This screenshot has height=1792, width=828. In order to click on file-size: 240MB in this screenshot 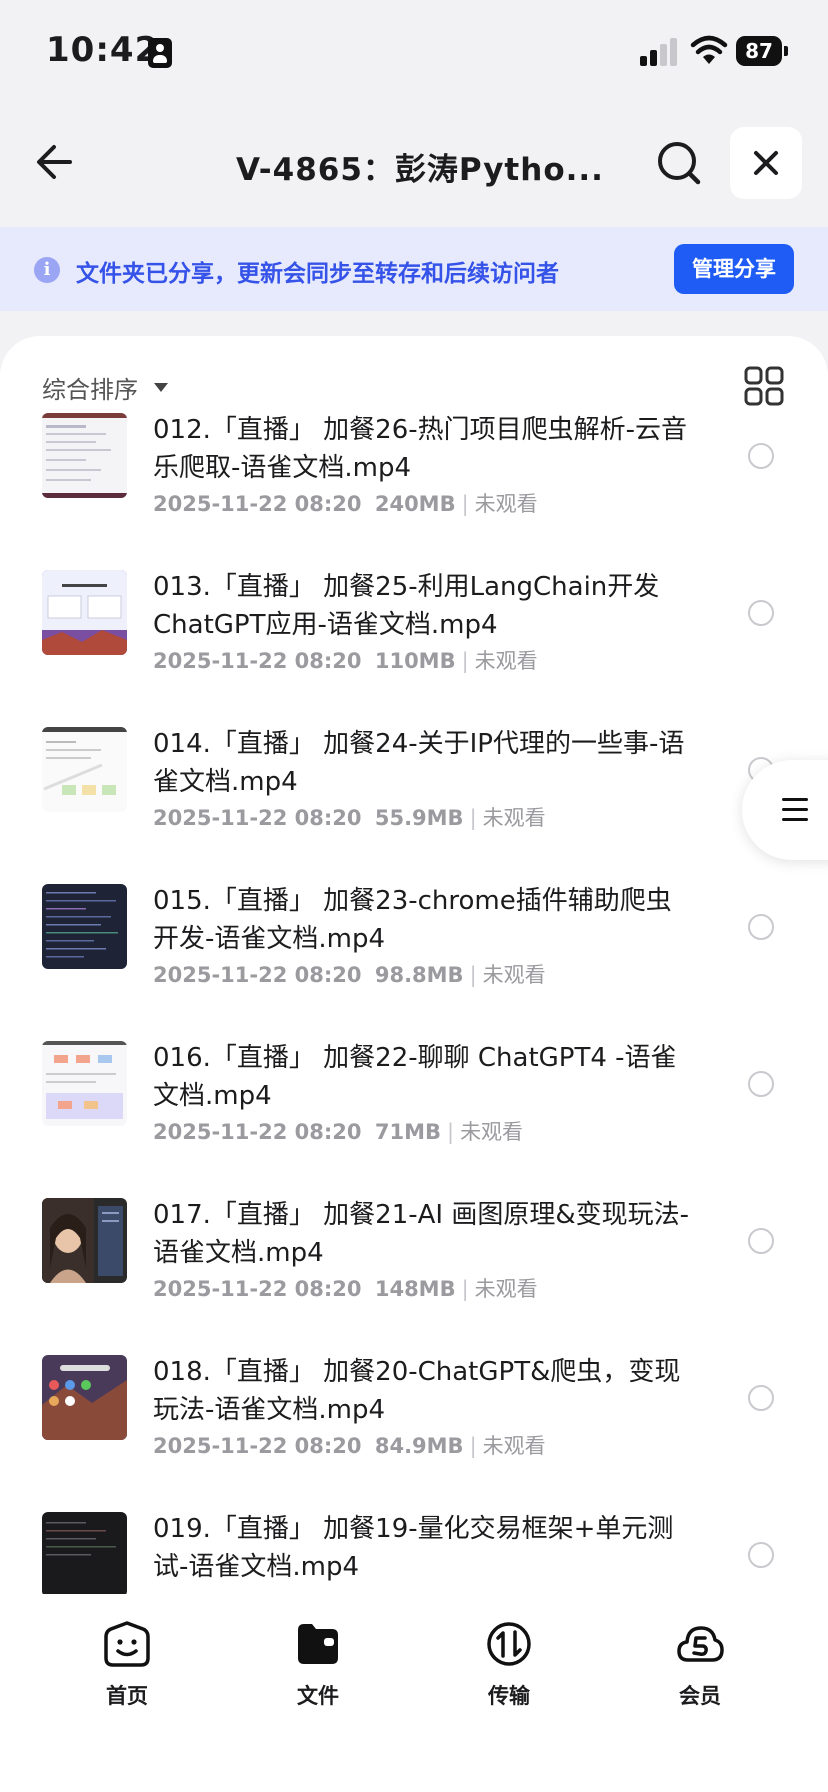, I will do `click(415, 504)`.